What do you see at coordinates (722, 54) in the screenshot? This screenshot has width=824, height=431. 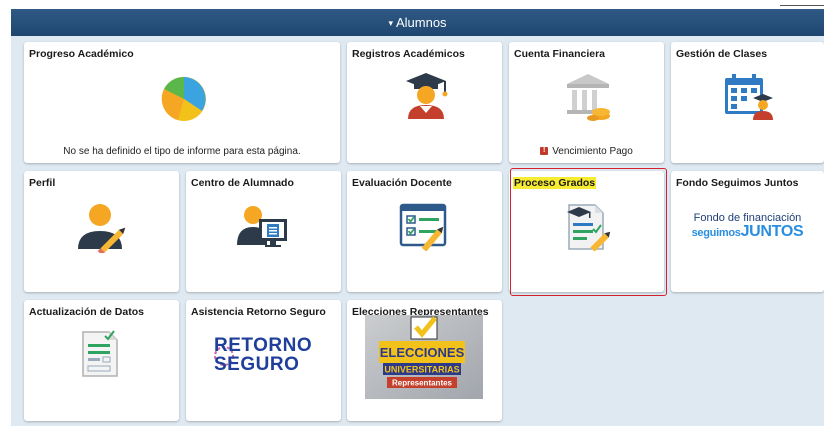 I see `tile-title: Gestión de Clases` at bounding box center [722, 54].